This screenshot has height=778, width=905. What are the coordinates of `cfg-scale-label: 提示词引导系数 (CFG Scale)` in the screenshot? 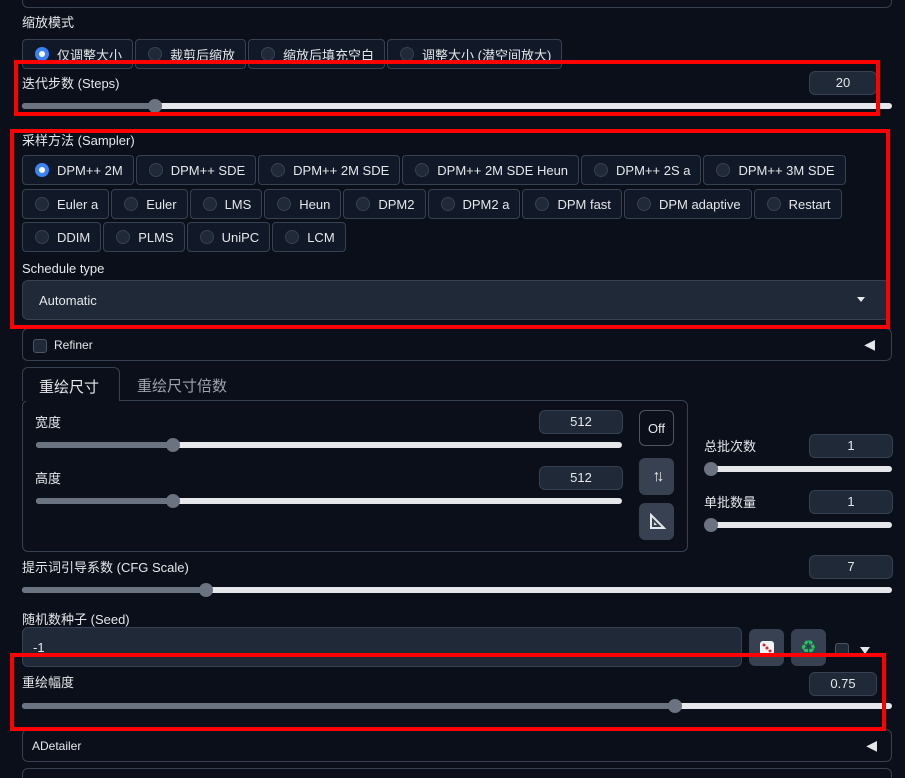 It's located at (105, 567).